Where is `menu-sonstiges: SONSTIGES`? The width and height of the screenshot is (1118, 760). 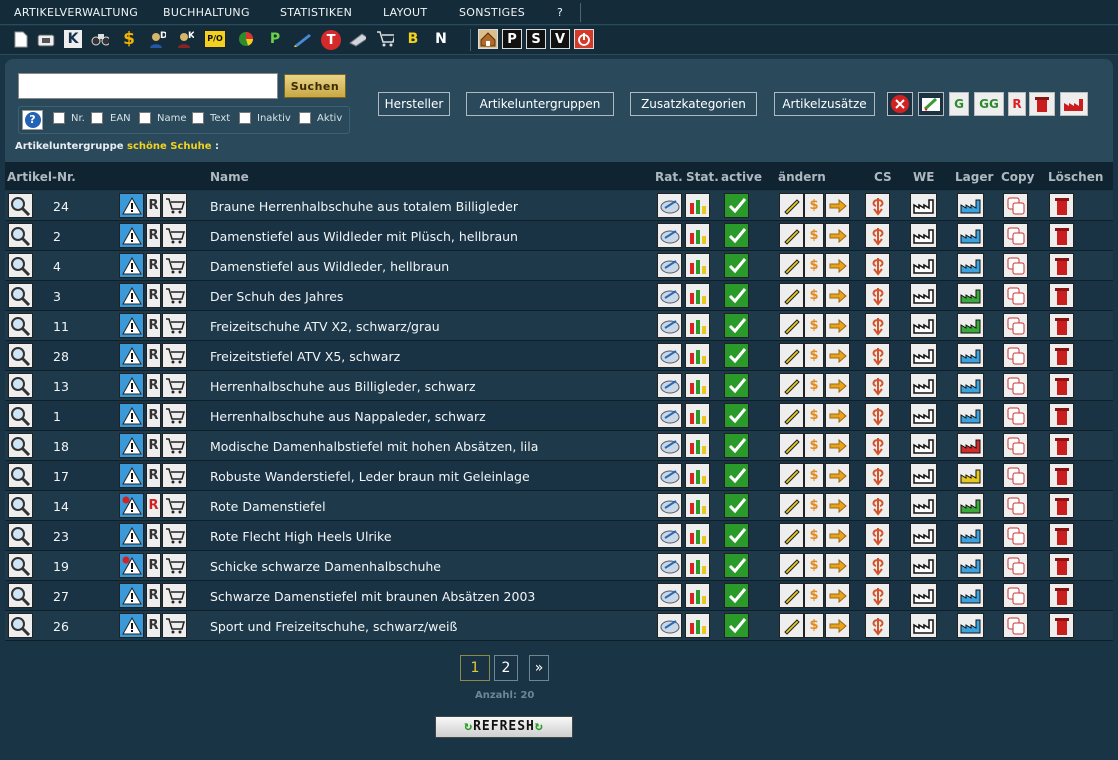
menu-sonstiges: SONSTIGES is located at coordinates (492, 12).